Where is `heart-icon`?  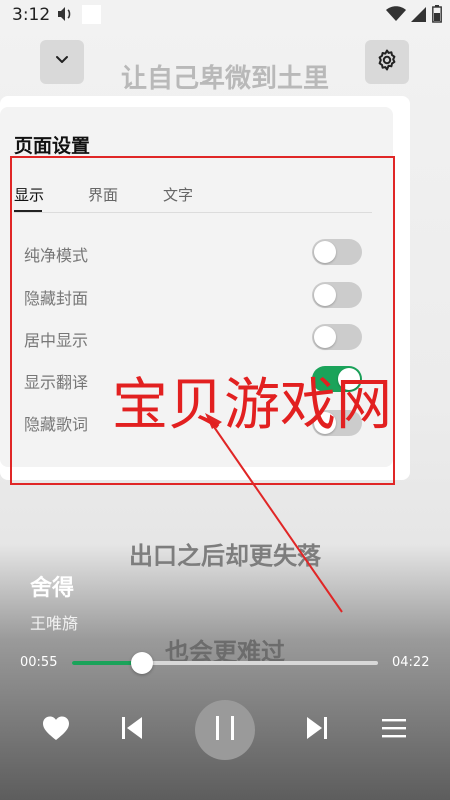 heart-icon is located at coordinates (56, 730).